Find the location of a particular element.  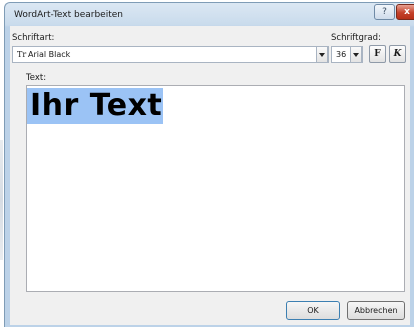

selected-text: Ihr Text is located at coordinates (95, 106).